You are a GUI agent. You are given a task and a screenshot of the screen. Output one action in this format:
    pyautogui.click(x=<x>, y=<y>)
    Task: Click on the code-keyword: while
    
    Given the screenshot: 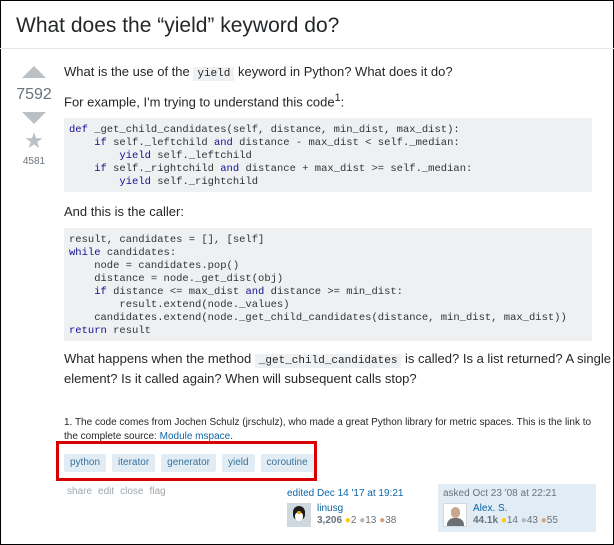 What is the action you would take?
    pyautogui.click(x=85, y=253)
    